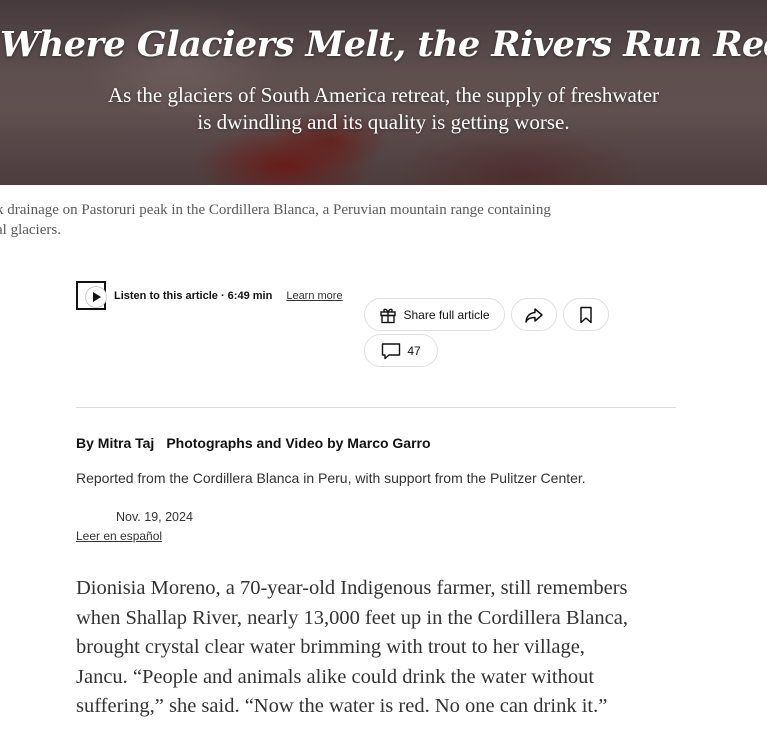  Describe the element at coordinates (298, 443) in the screenshot. I see `photographer-credit: Photographs and Video by Marco Garro` at that location.